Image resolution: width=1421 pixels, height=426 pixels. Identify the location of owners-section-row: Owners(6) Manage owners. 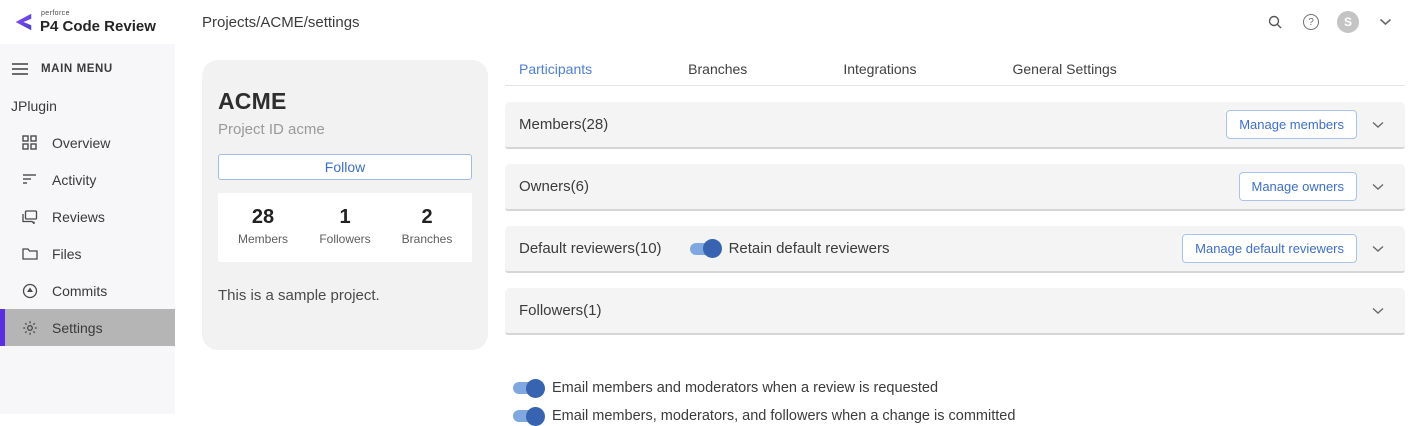
(955, 187).